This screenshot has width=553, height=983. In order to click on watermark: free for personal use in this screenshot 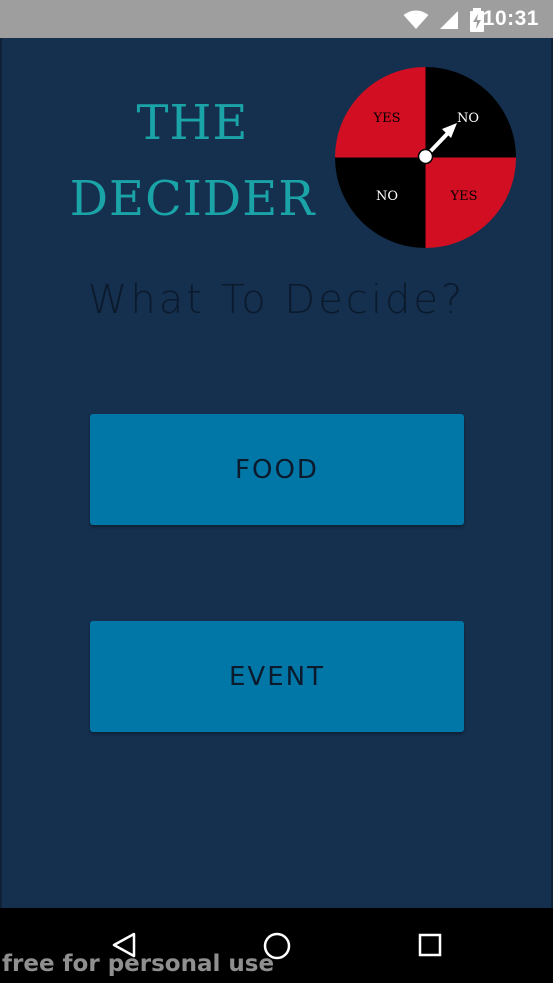, I will do `click(138, 964)`.